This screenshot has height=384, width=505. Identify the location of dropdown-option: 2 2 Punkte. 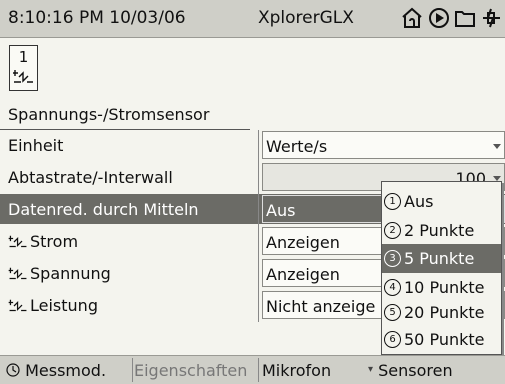
(441, 230).